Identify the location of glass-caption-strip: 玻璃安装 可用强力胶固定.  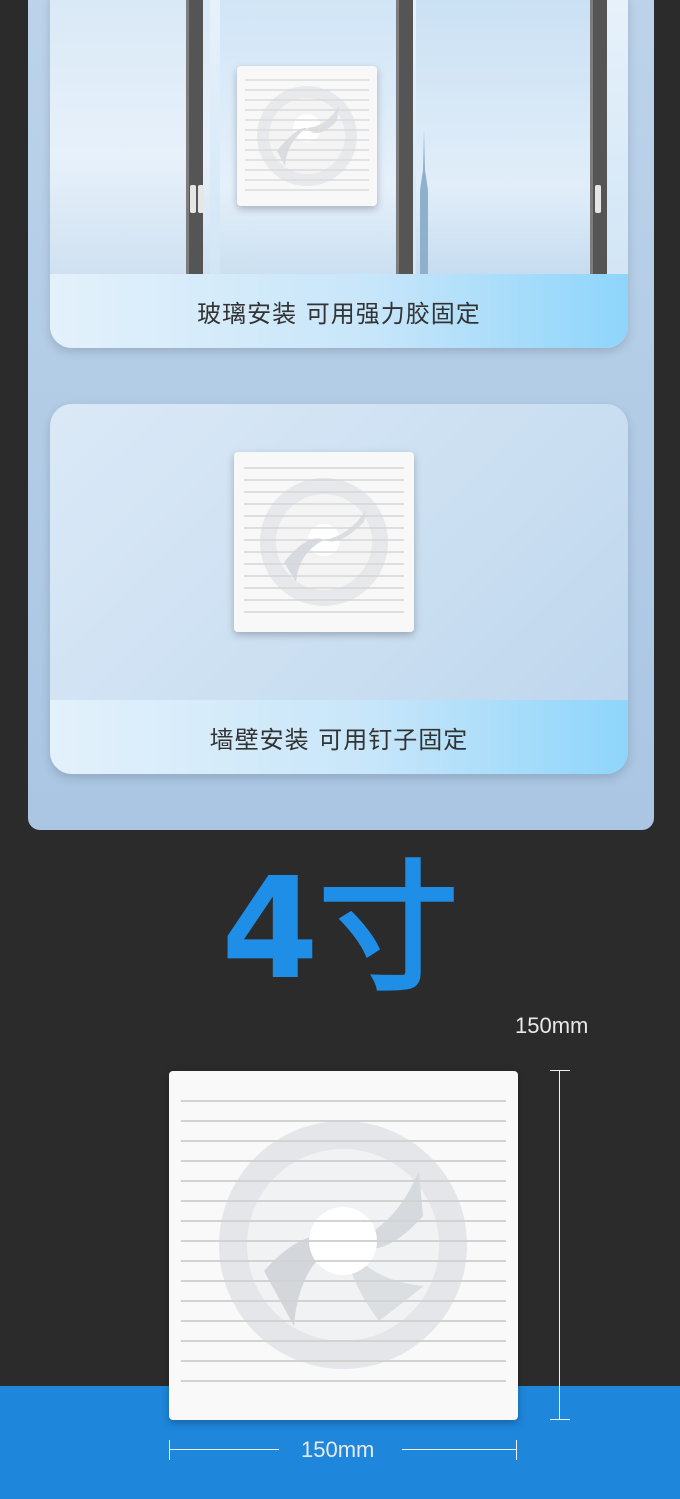
(339, 311).